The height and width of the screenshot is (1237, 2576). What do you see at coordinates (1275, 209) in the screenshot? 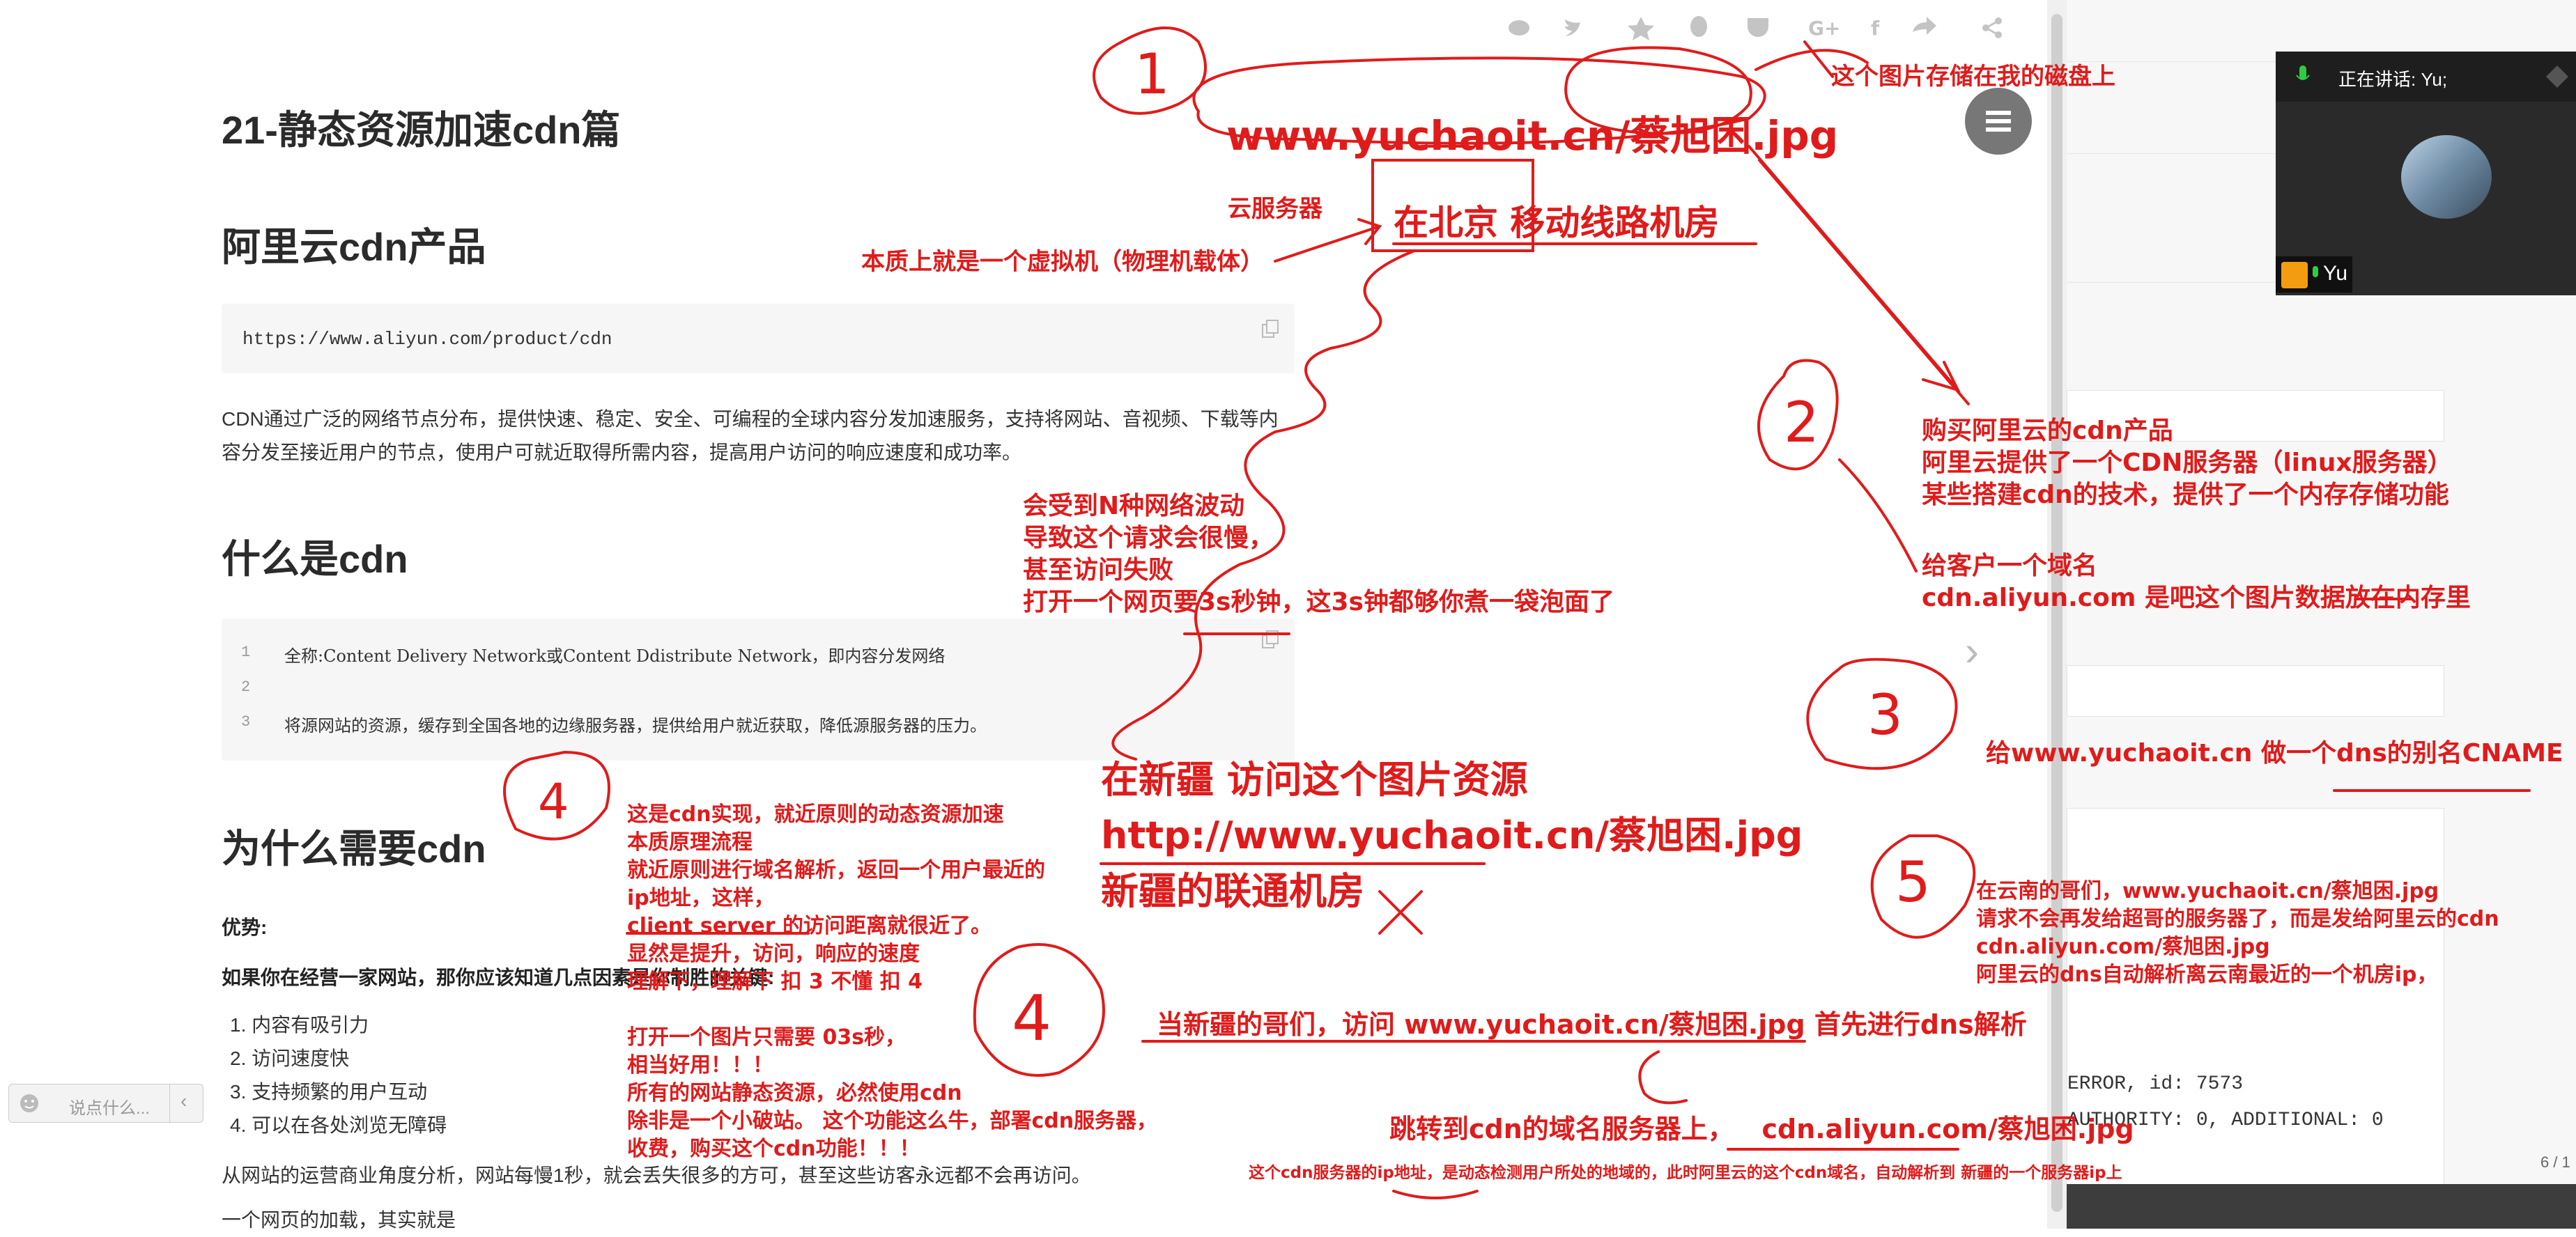
I see `annotation-cloud-server: 云服务器` at bounding box center [1275, 209].